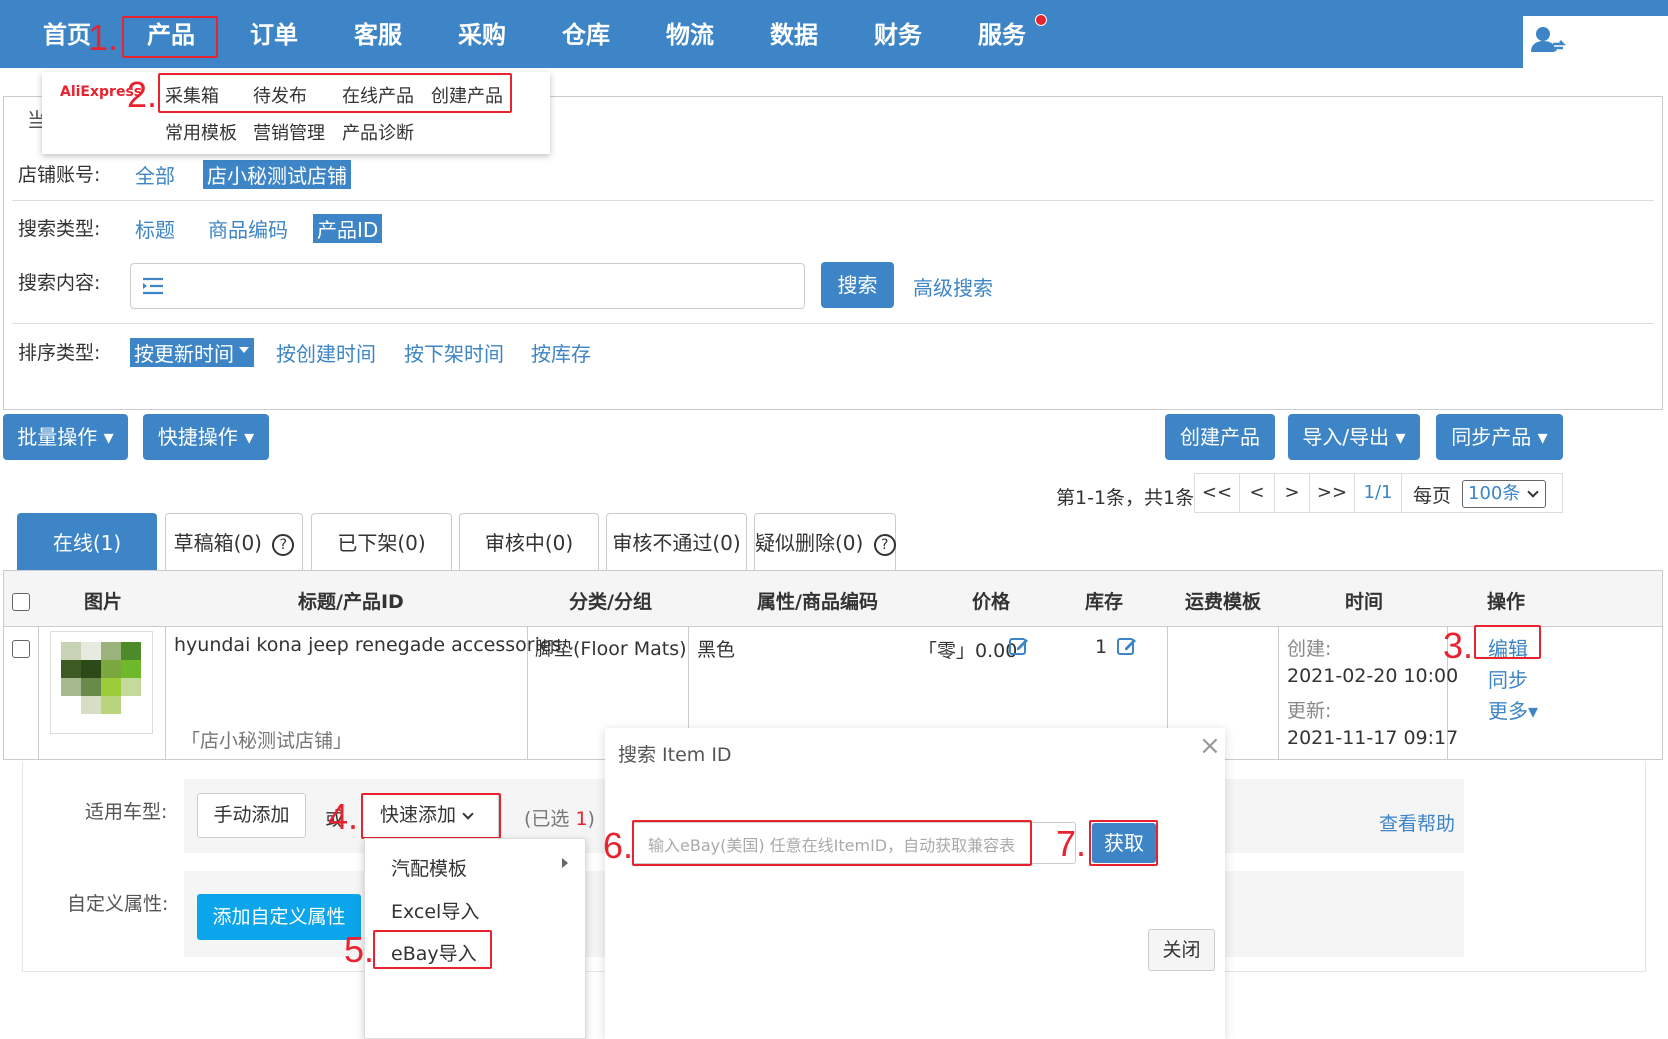 The image size is (1668, 1039). Describe the element at coordinates (1417, 822) in the screenshot. I see `view-help-link: 查看帮助` at that location.